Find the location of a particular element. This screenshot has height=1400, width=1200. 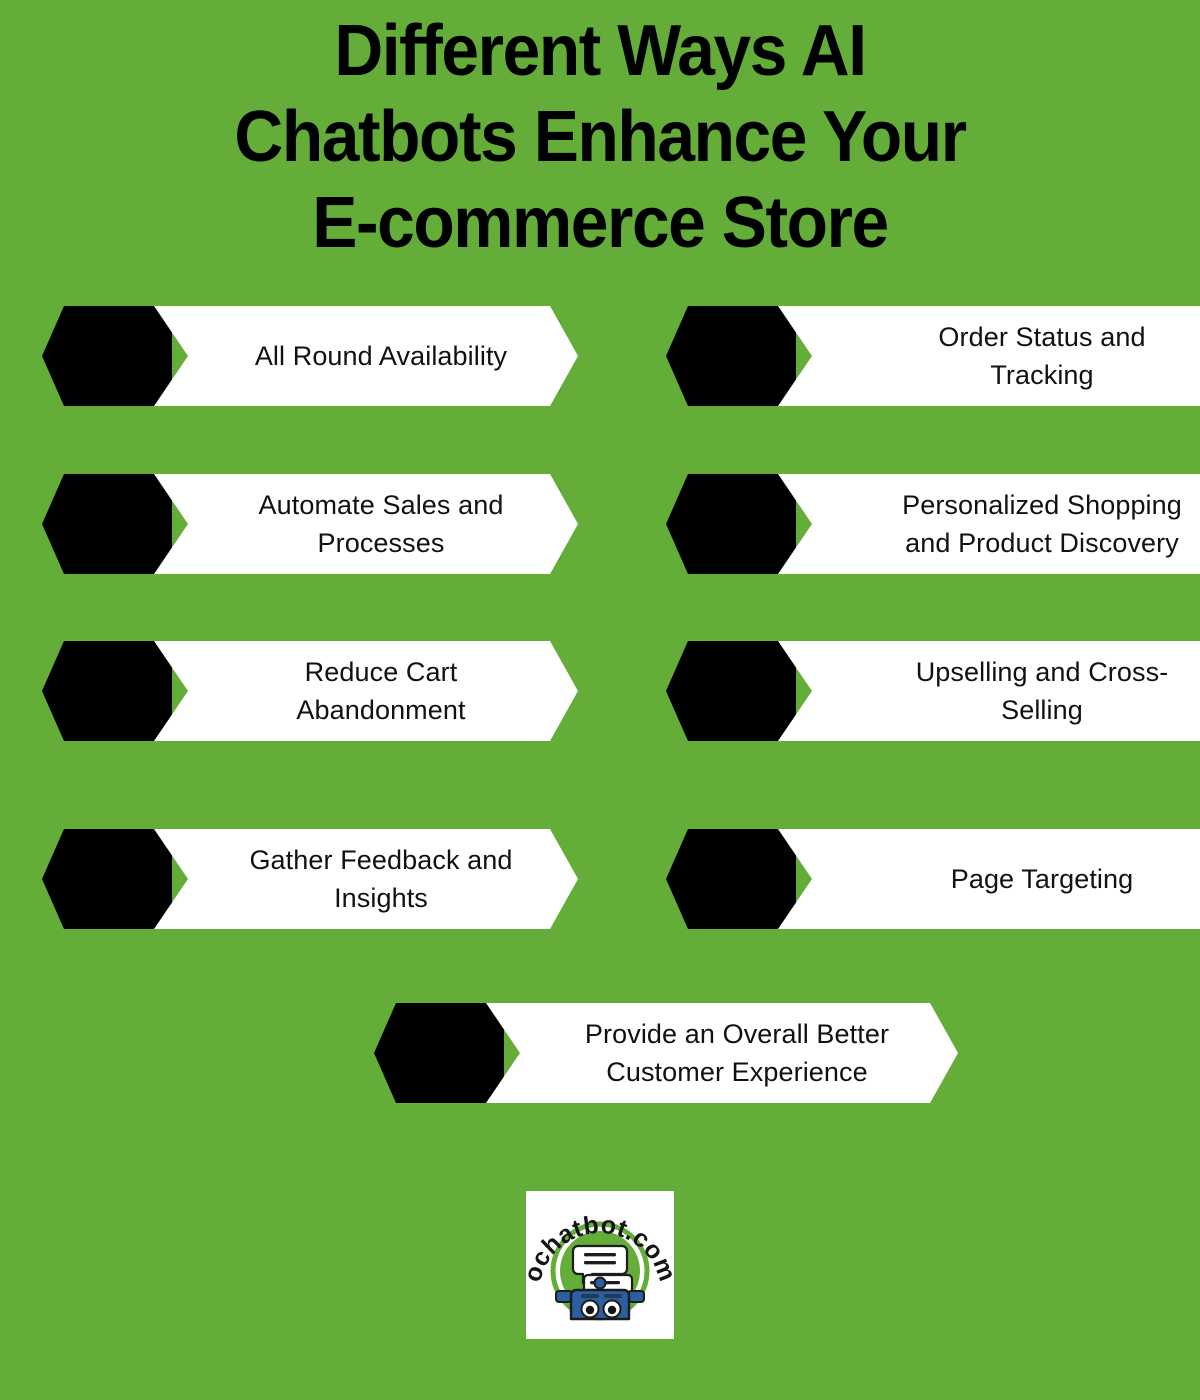

badge-banner: Automate Sales and Processes is located at coordinates (366, 524).